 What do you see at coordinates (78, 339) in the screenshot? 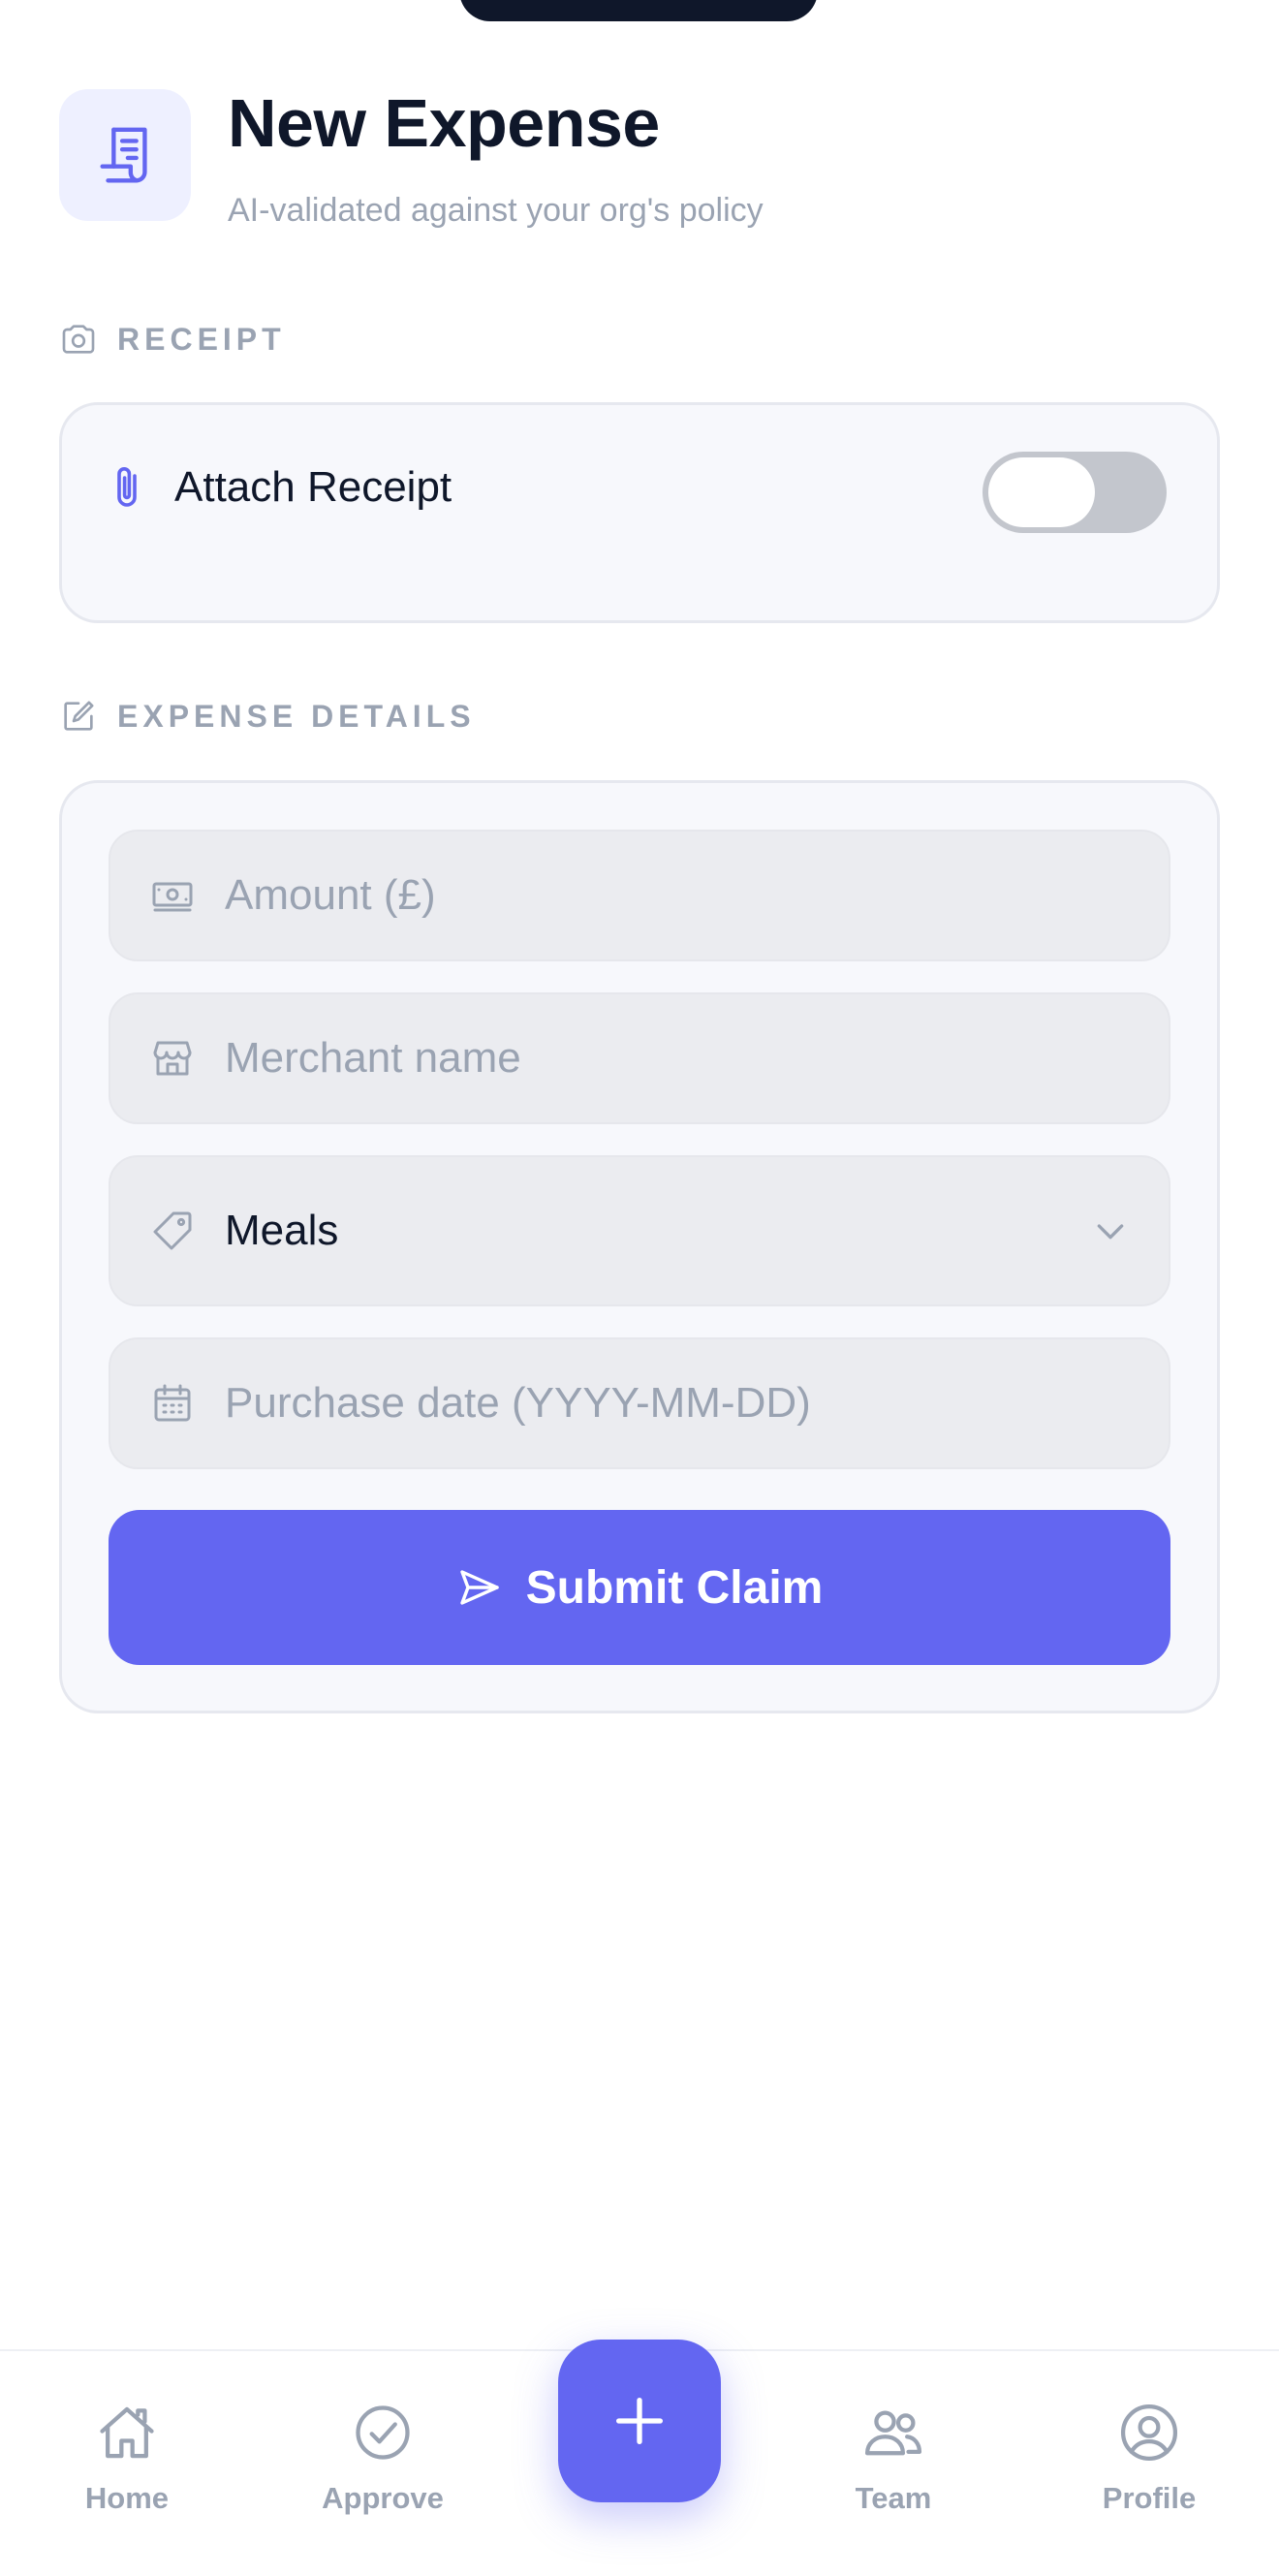
I see `camera-icon` at bounding box center [78, 339].